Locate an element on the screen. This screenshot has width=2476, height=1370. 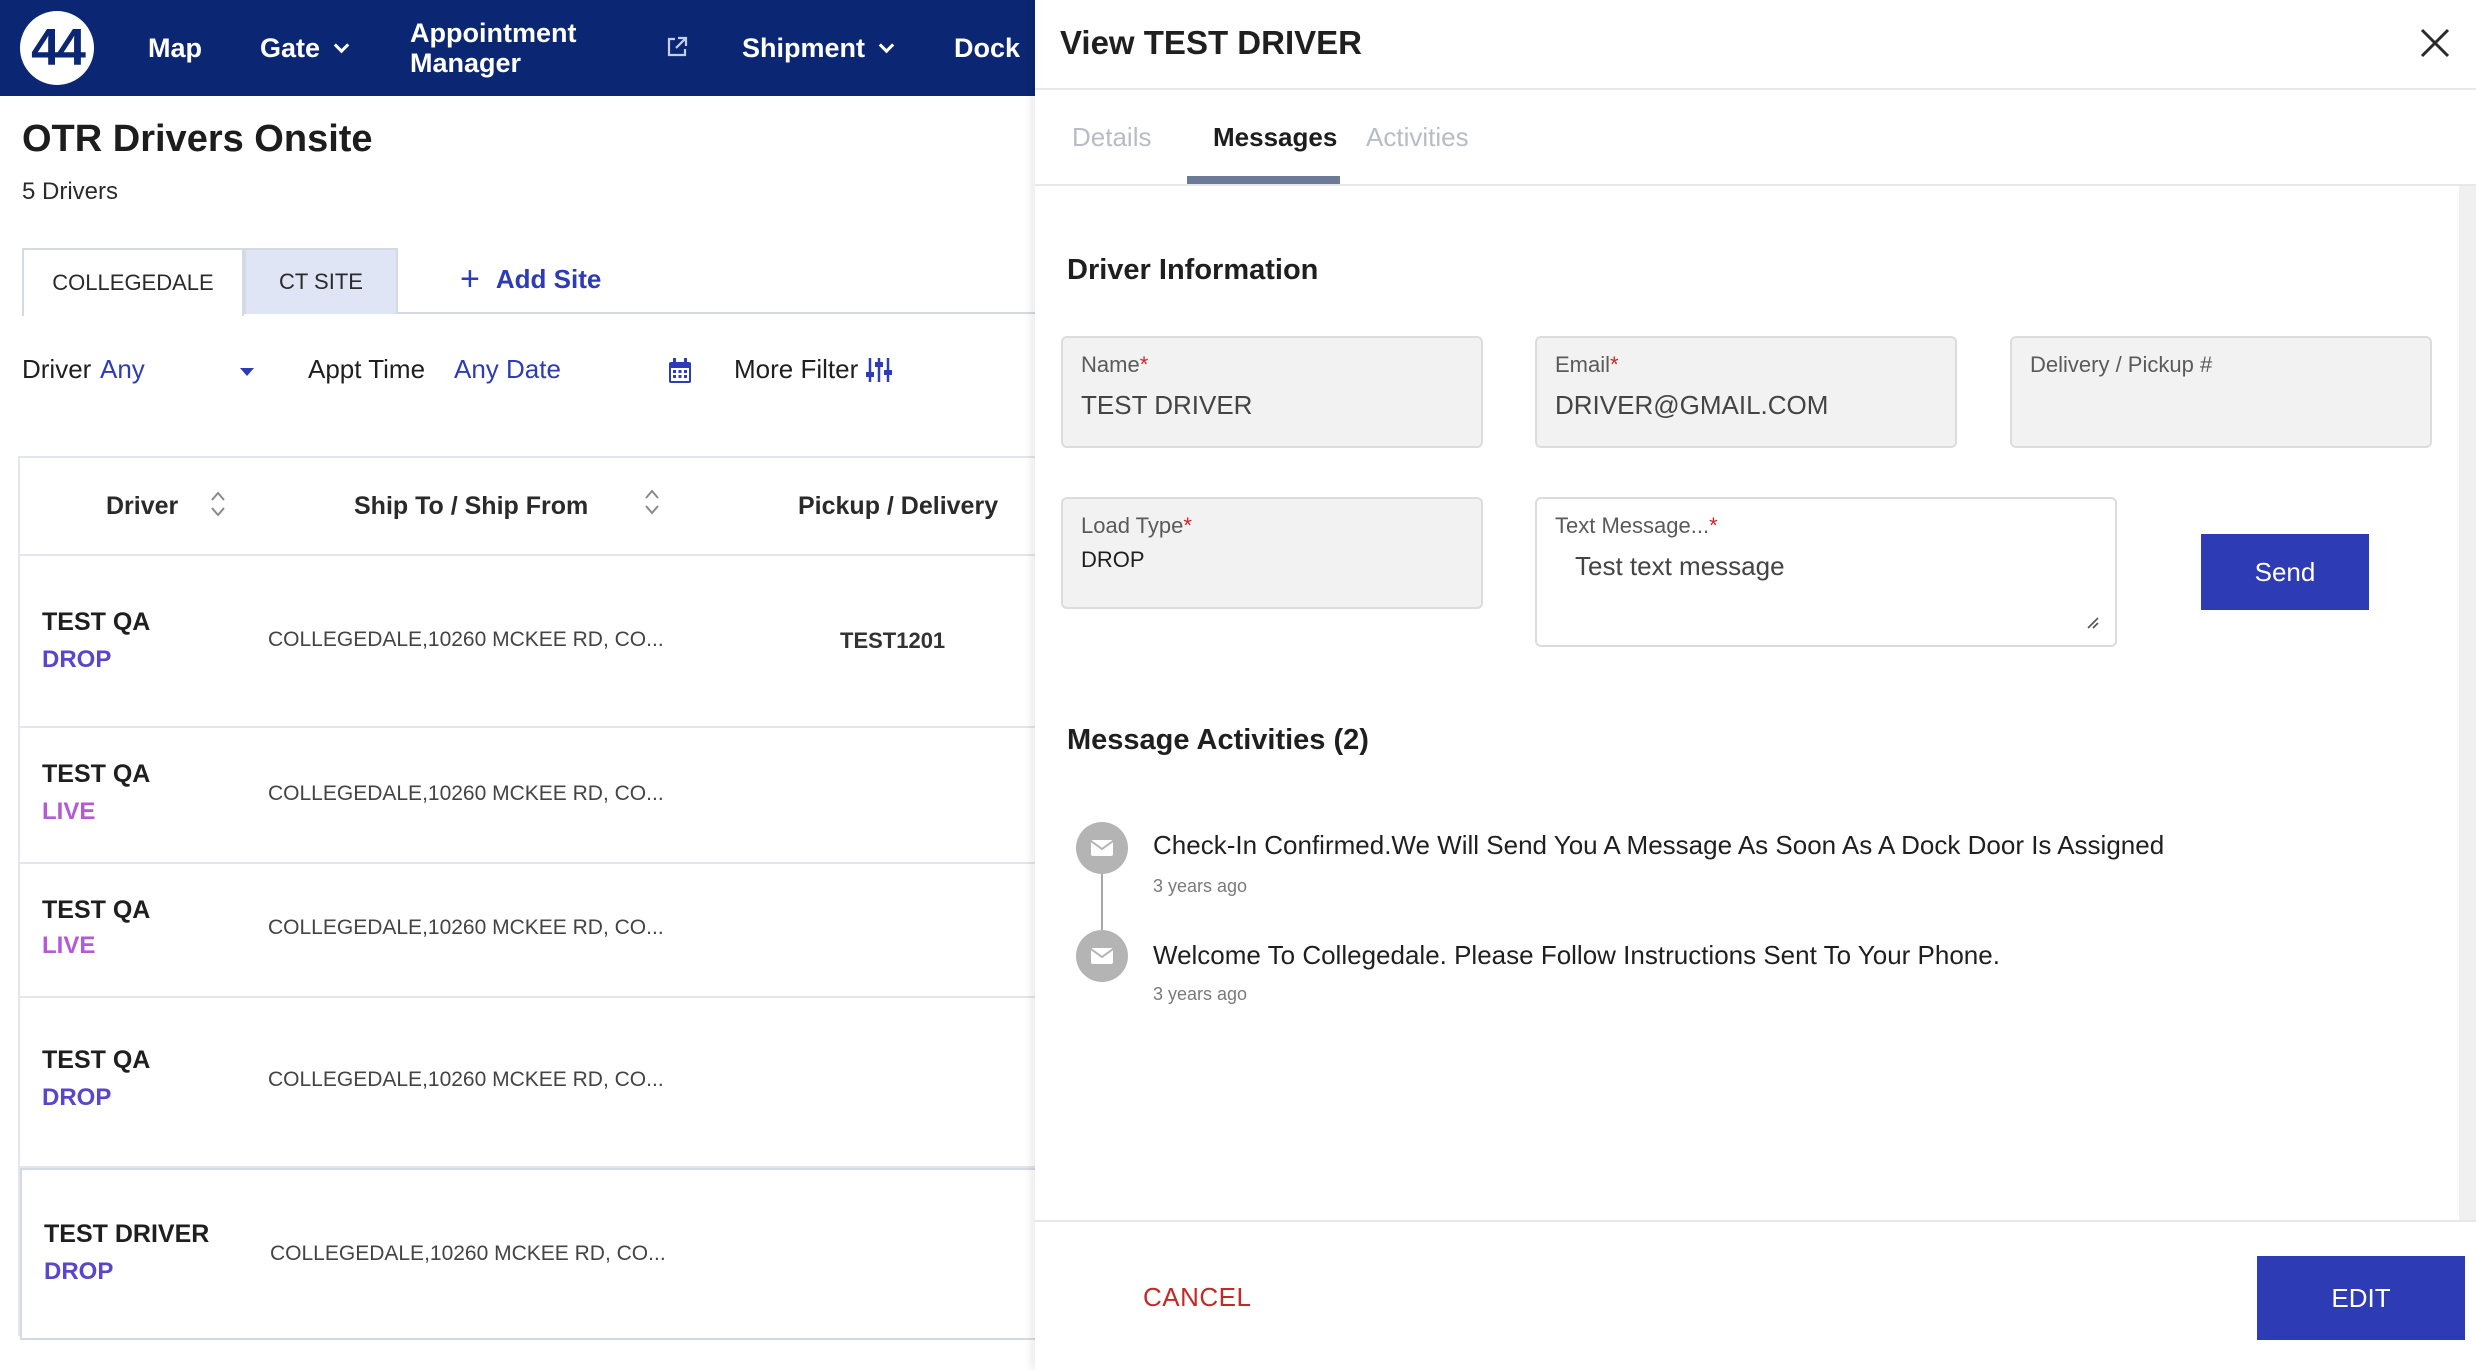
more-filter-button: More Filter is located at coordinates (813, 369).